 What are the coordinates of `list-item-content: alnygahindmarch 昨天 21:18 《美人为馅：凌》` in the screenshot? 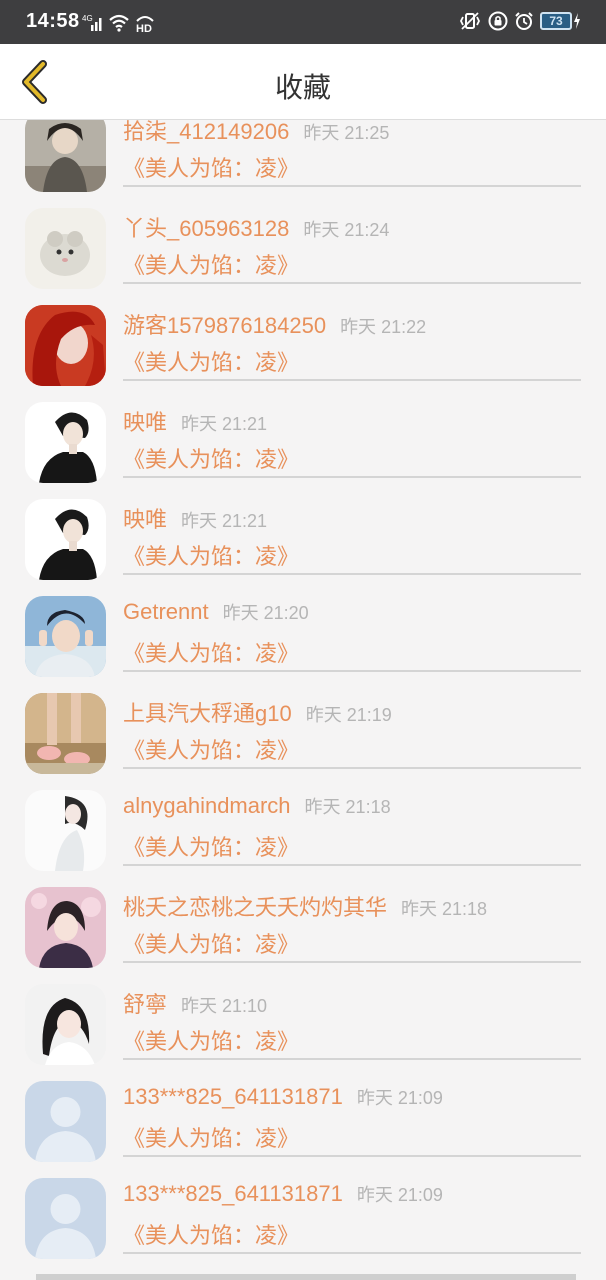 It's located at (352, 820).